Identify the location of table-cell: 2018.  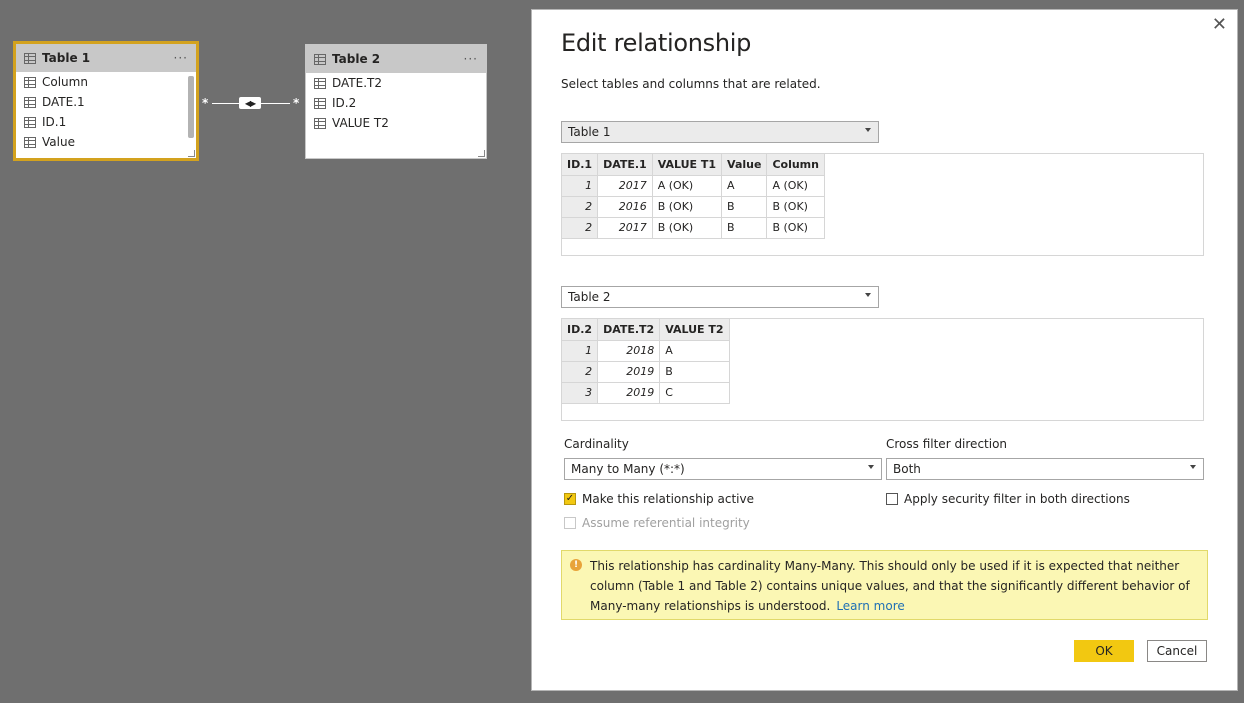
(629, 350).